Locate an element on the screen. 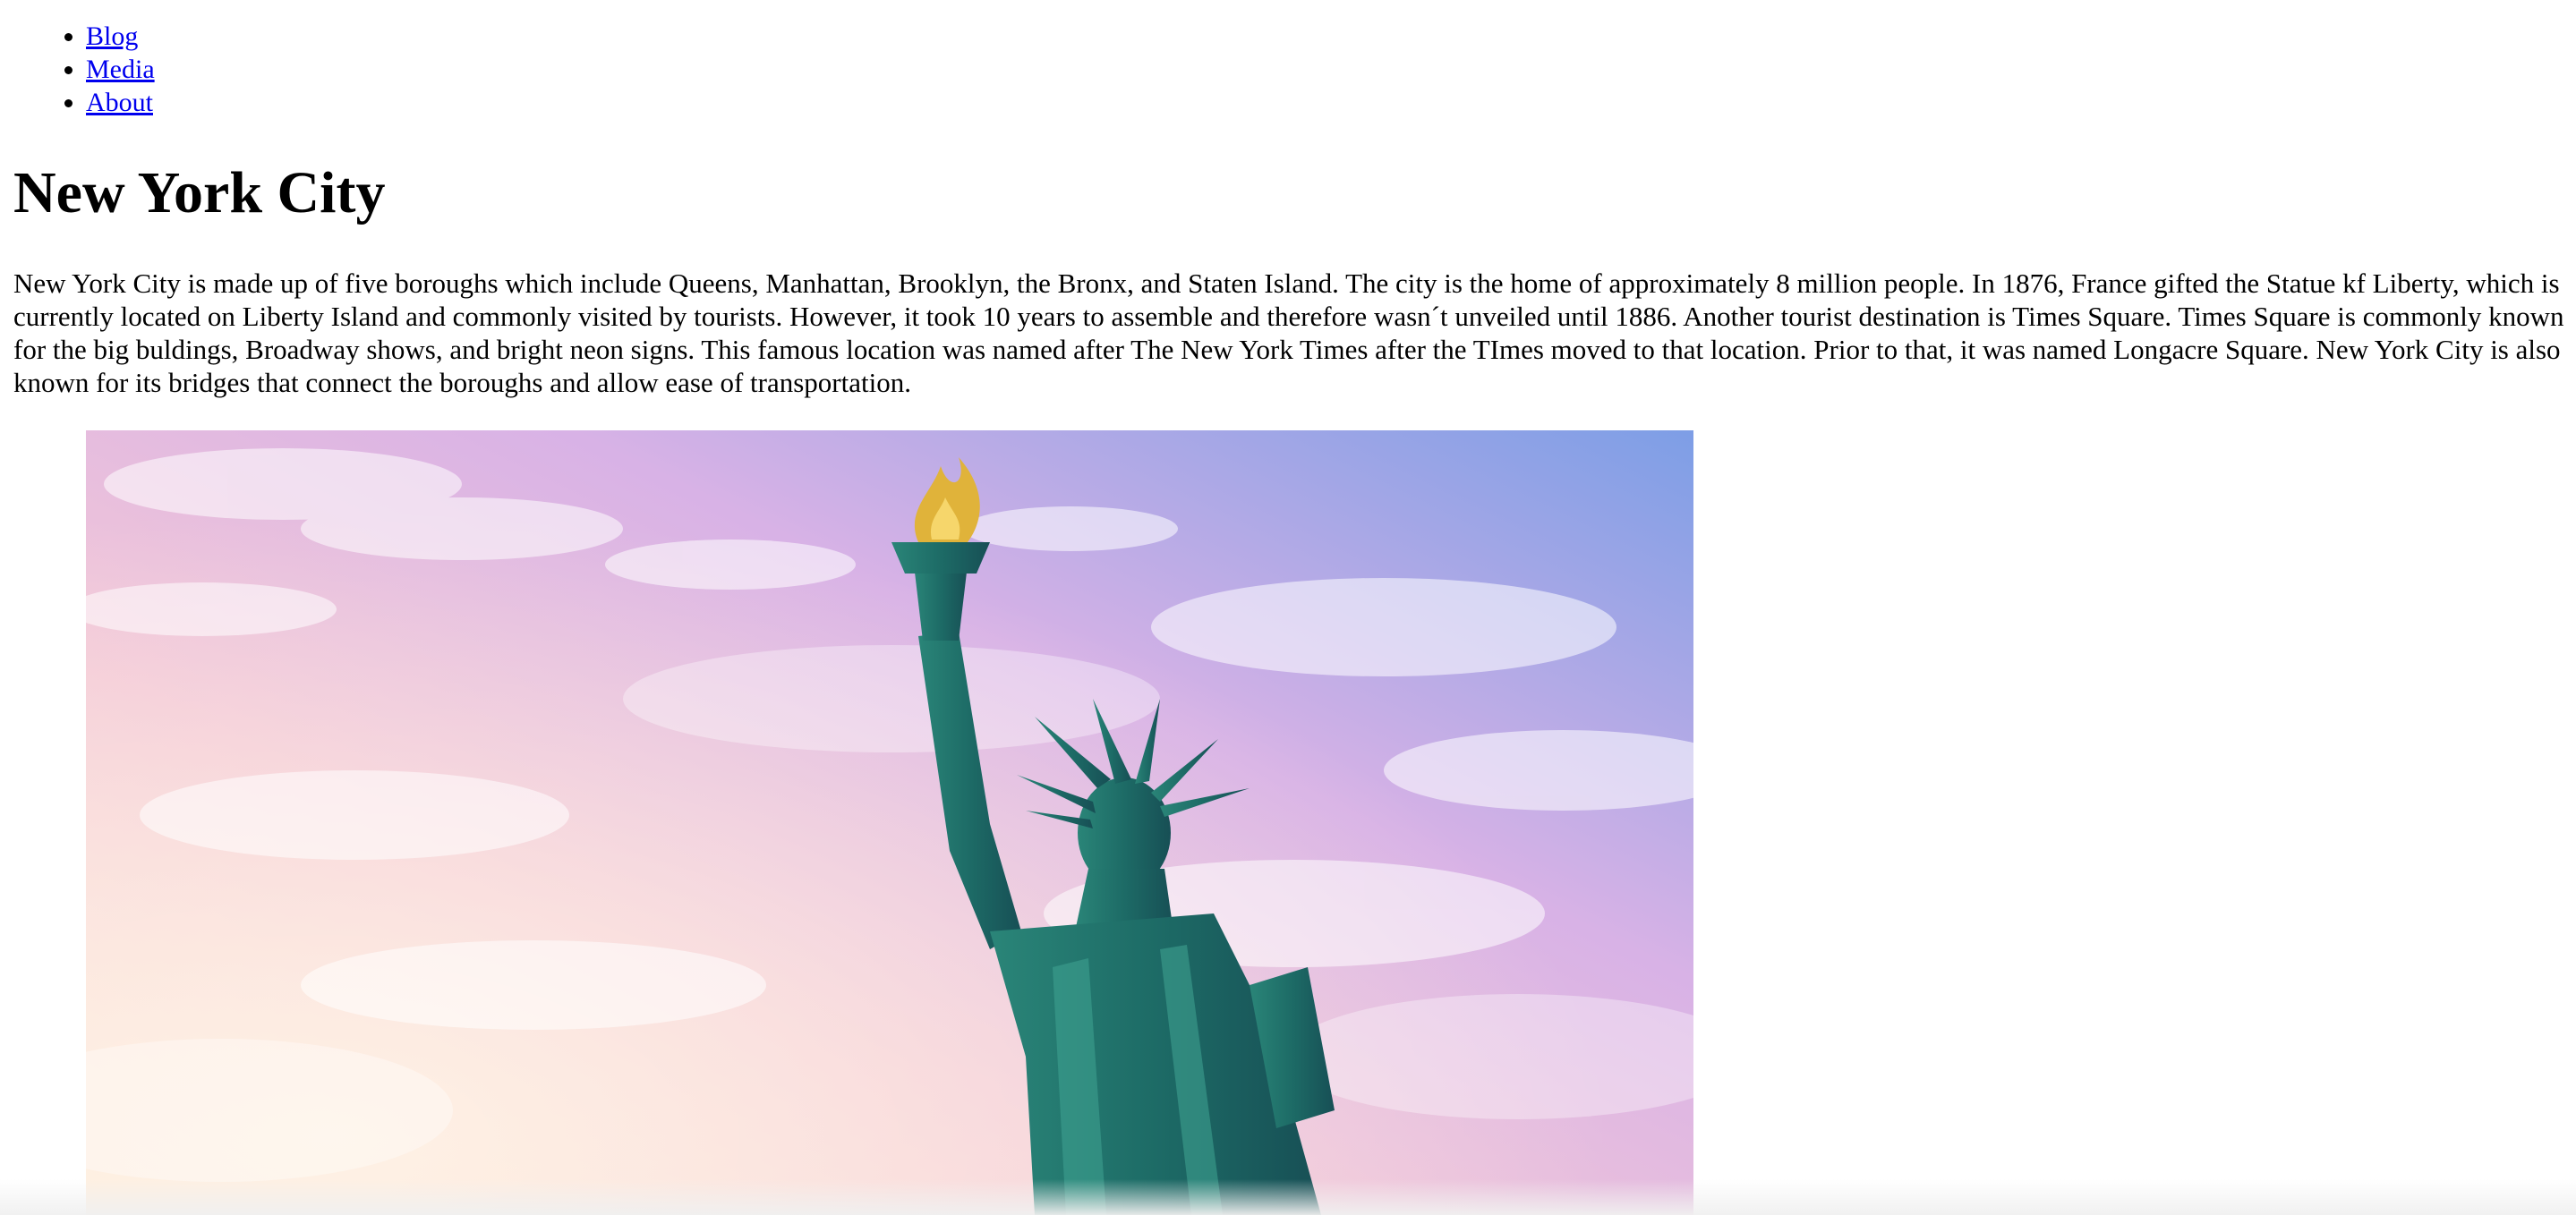  nav-link-about: About is located at coordinates (119, 103).